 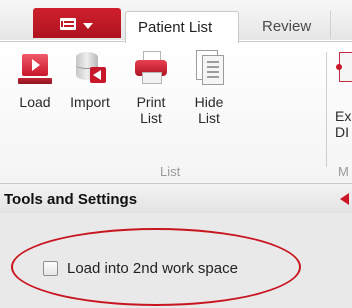 What do you see at coordinates (71, 199) in the screenshot?
I see `panel-title: Tools and Settings` at bounding box center [71, 199].